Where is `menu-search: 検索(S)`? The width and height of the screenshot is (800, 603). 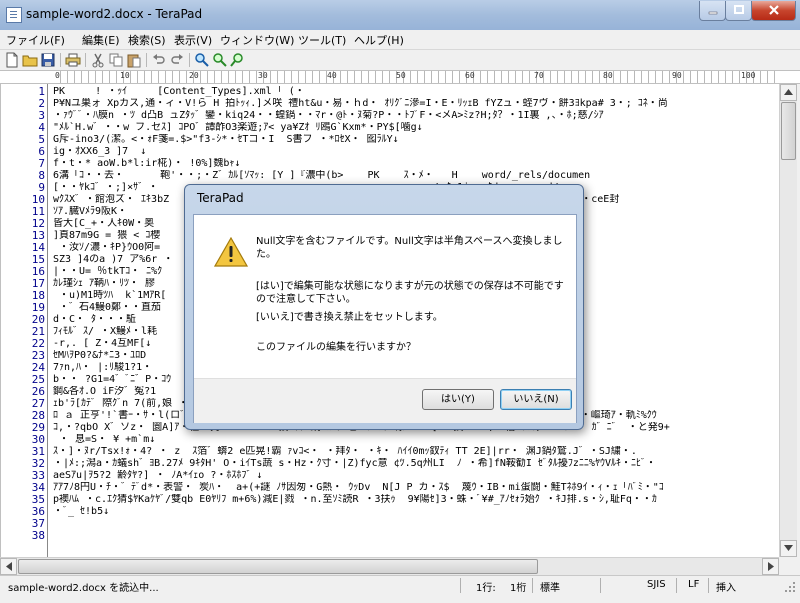
menu-search: 検索(S) is located at coordinates (147, 40).